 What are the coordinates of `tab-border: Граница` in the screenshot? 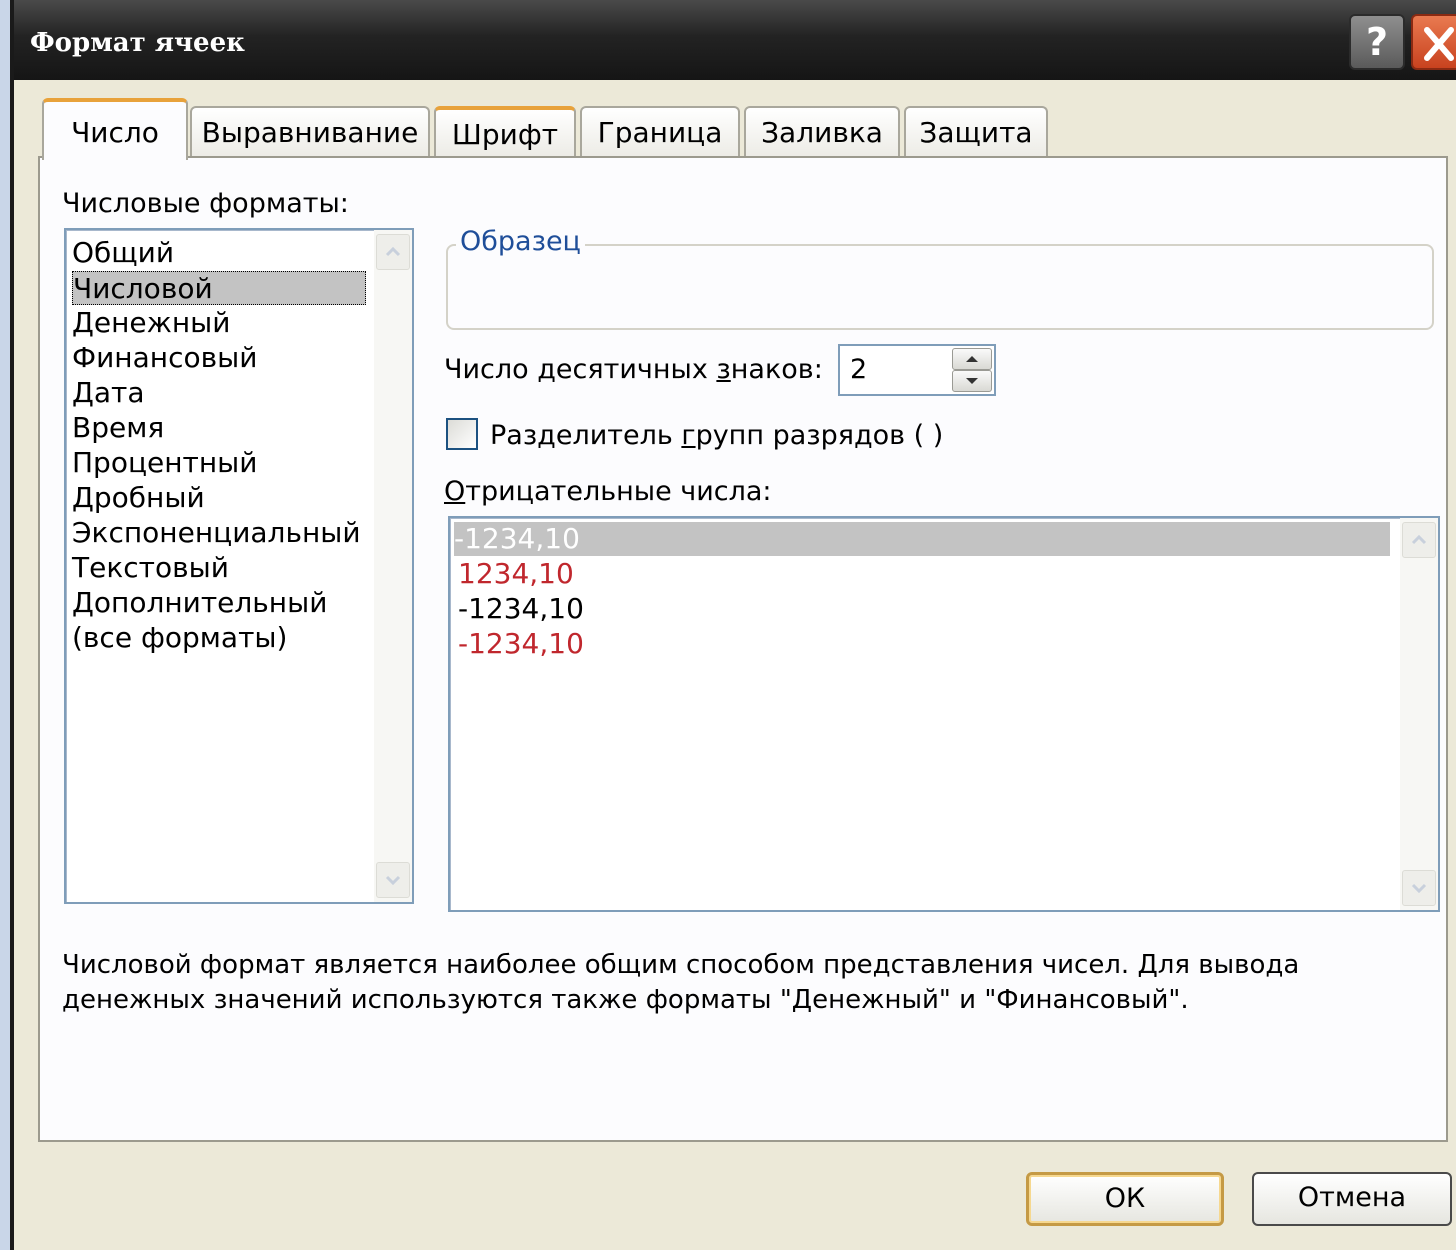 It's located at (660, 132).